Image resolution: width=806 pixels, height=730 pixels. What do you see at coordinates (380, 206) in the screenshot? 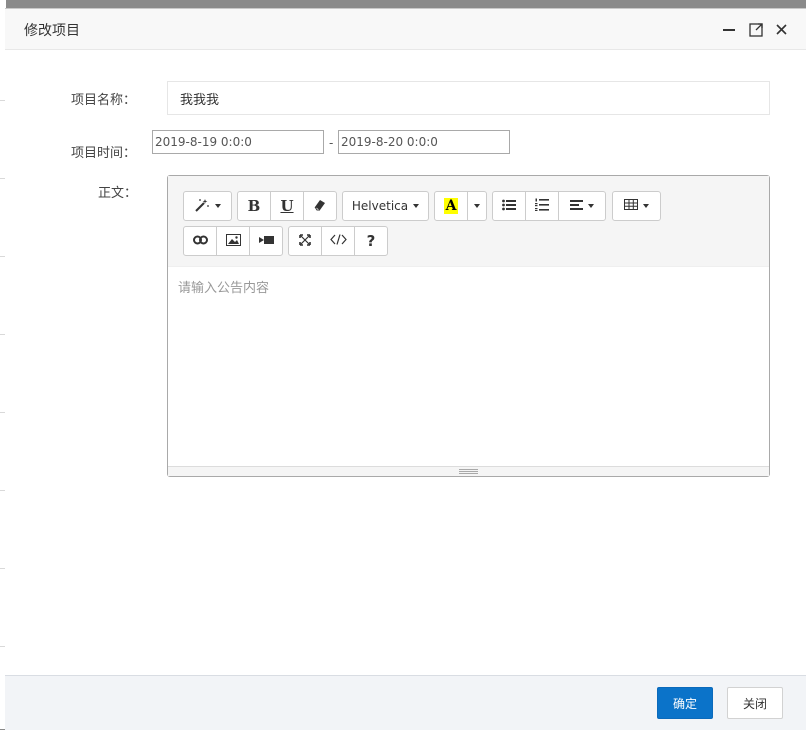
I see `font-name-label: Helvetica` at bounding box center [380, 206].